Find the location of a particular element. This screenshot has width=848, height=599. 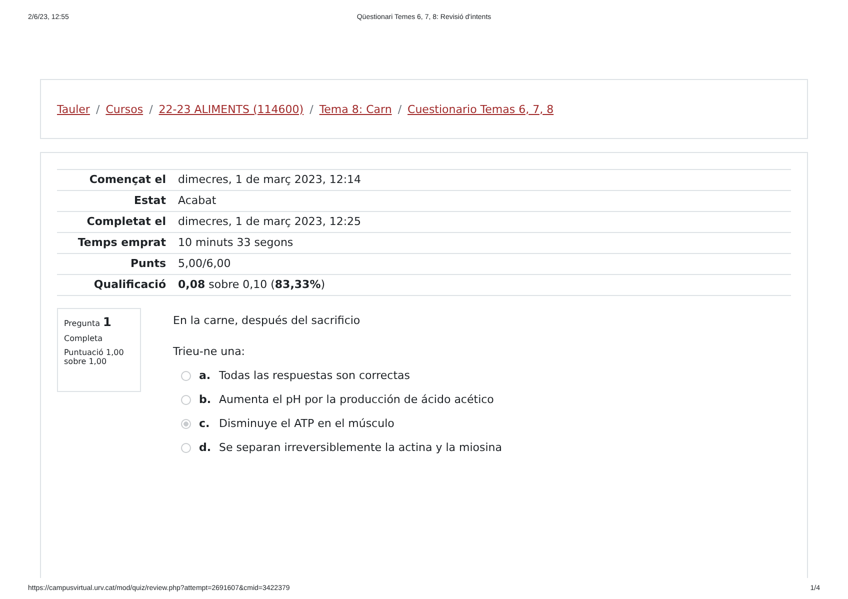

breadcrumb-link: Cuestionario Temas 6, 7, 8 is located at coordinates (481, 109).